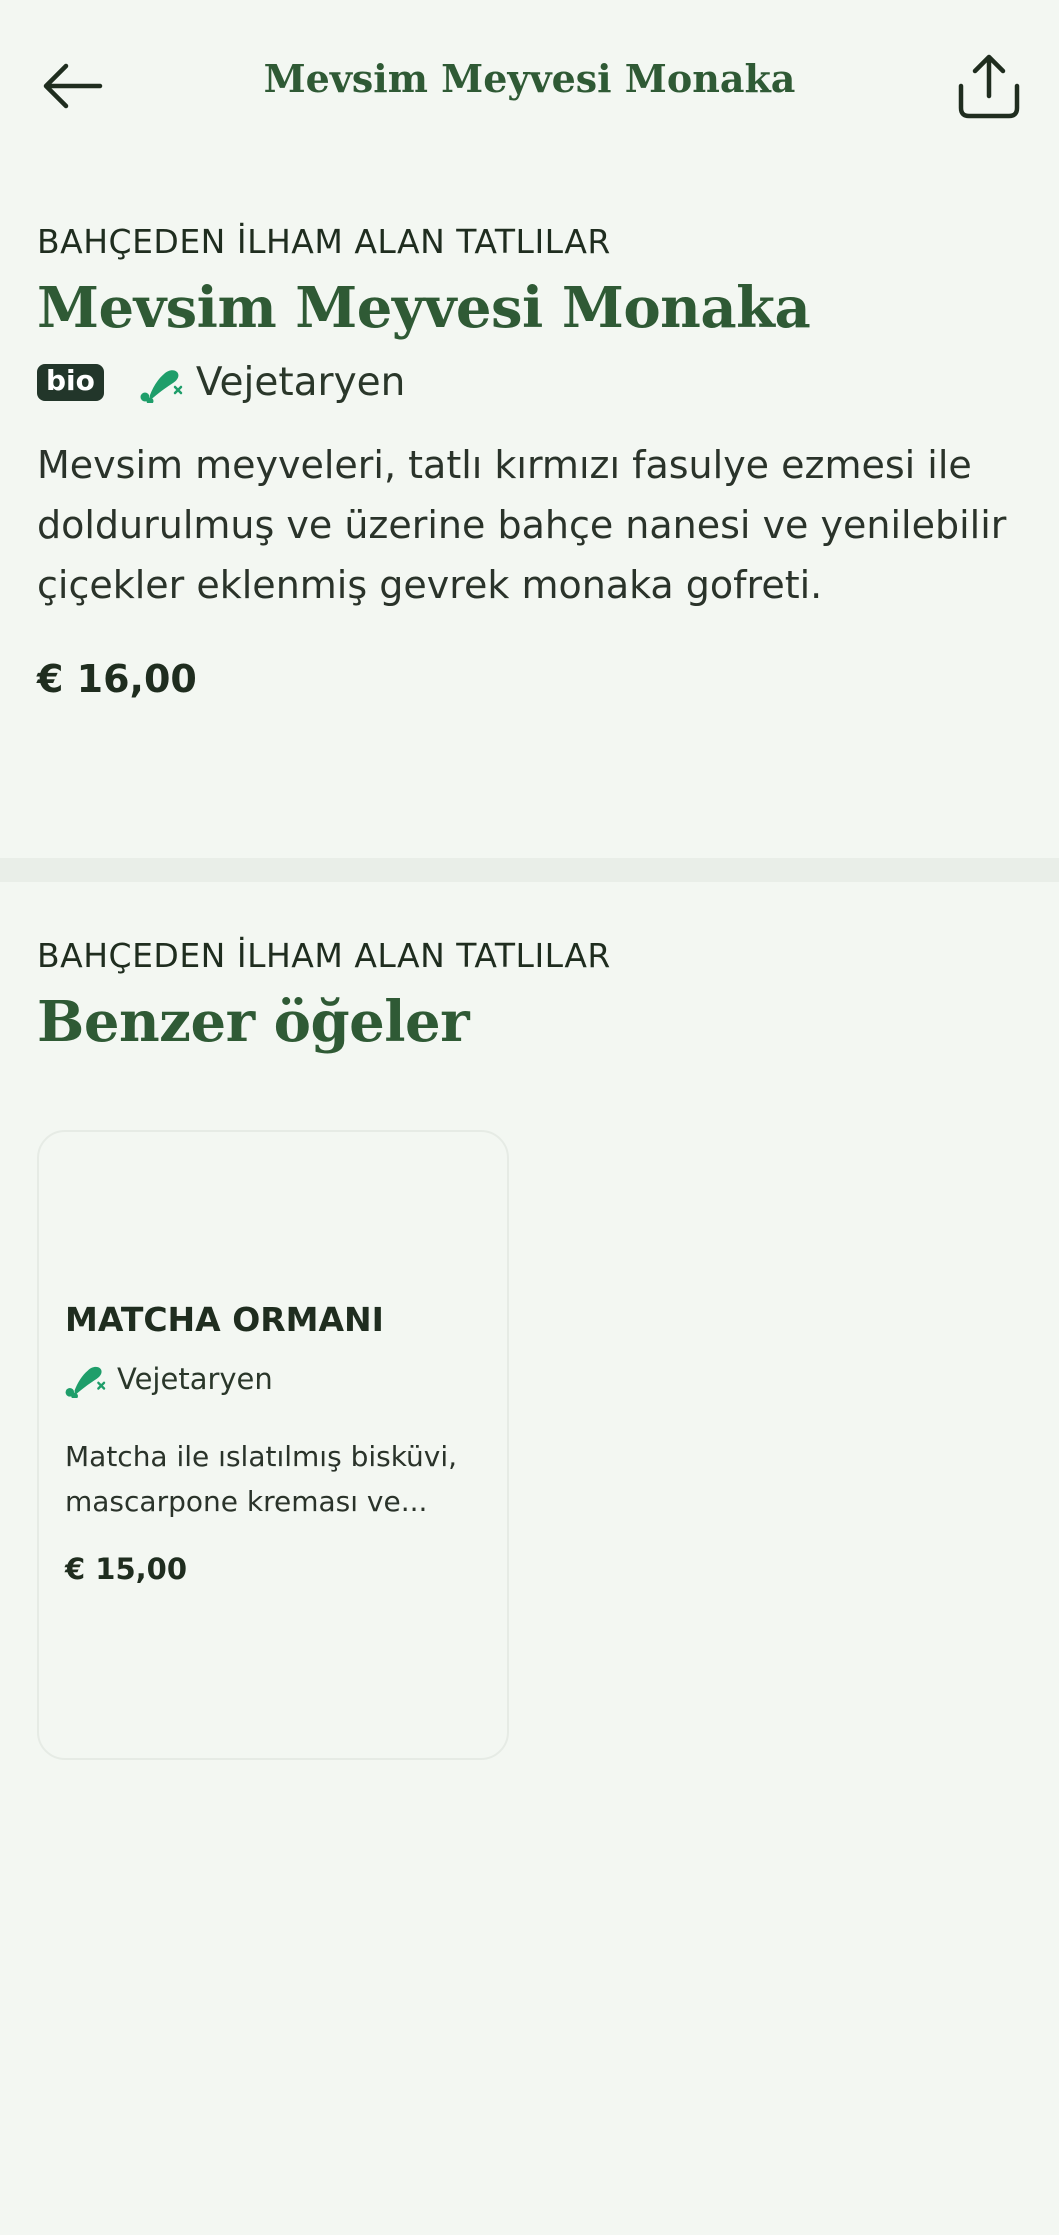 The height and width of the screenshot is (2235, 1059). Describe the element at coordinates (70, 383) in the screenshot. I see `bio-badge: bio` at that location.